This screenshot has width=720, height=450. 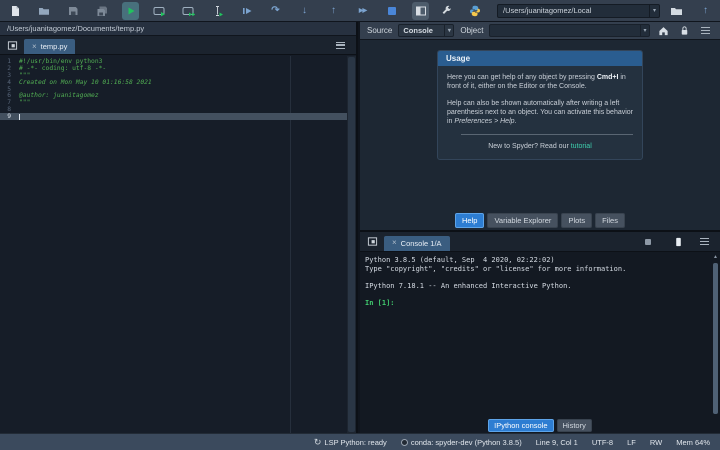 I want to click on lock-icon, so click(x=684, y=30).